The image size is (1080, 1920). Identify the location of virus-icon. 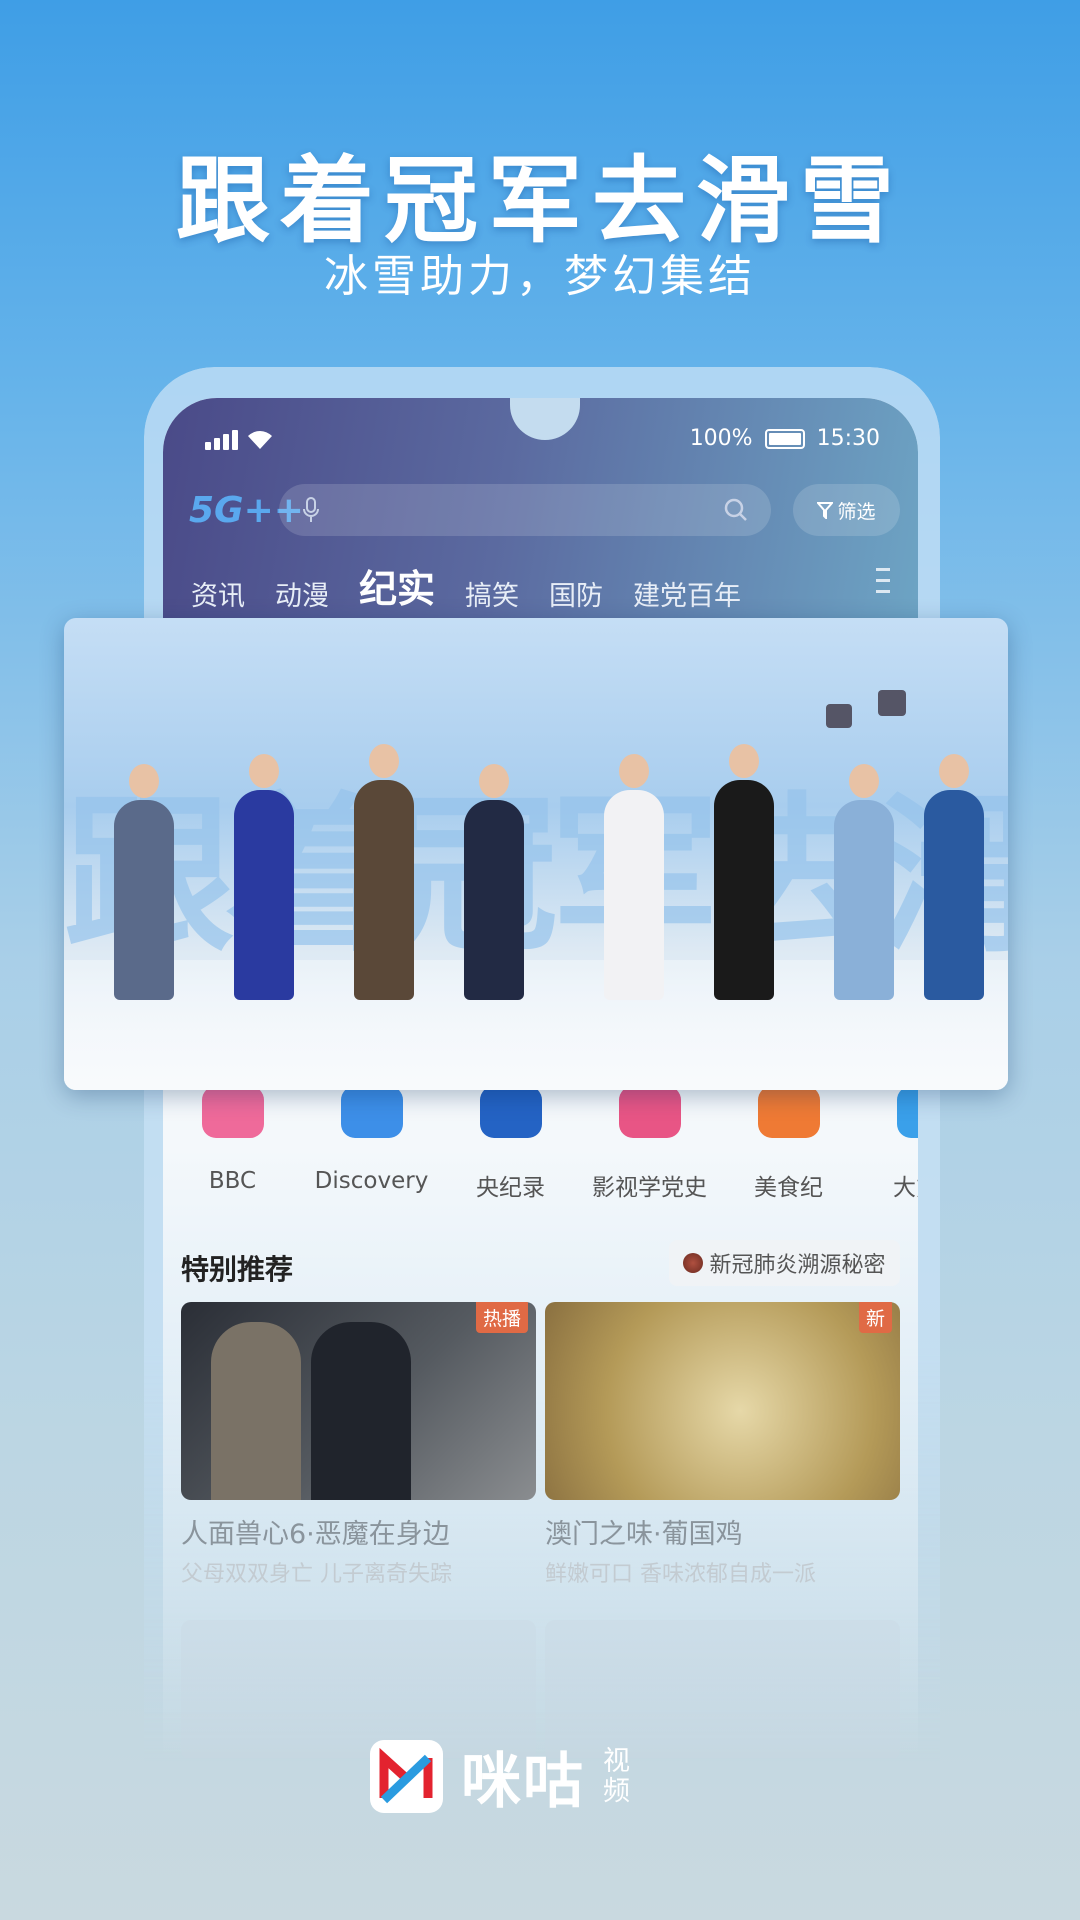
(693, 1263).